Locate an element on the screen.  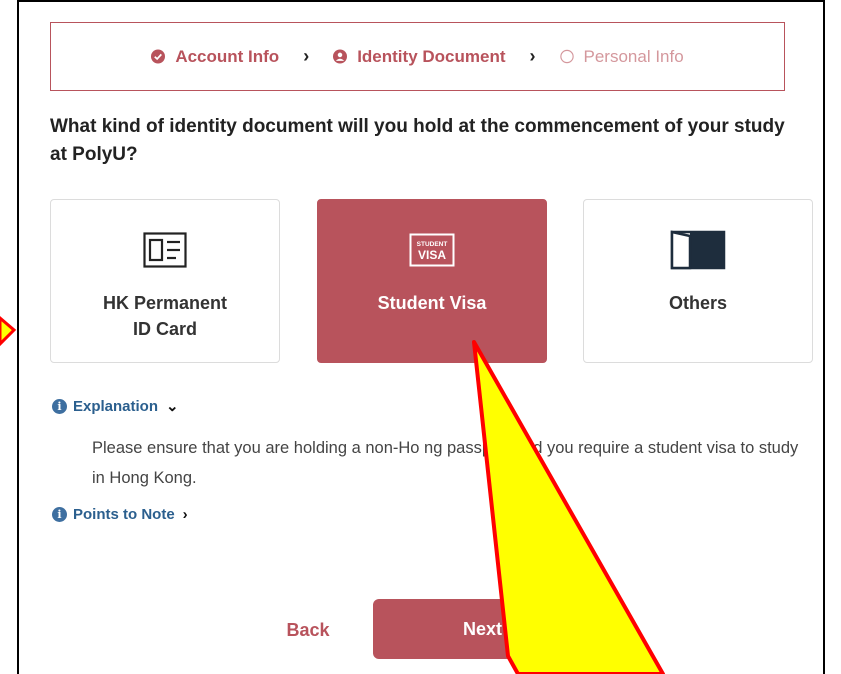
student-visa-icon: STUDENT VISA is located at coordinates (432, 250).